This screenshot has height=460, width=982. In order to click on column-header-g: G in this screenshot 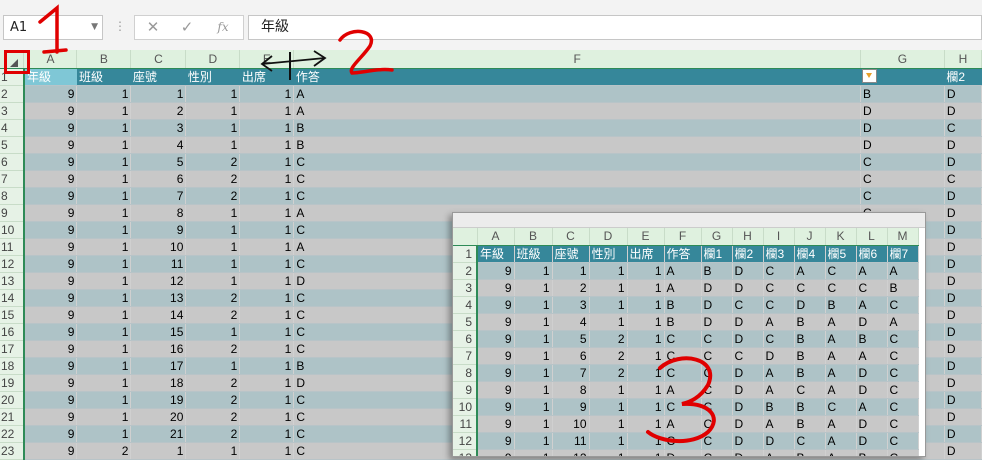, I will do `click(902, 59)`.